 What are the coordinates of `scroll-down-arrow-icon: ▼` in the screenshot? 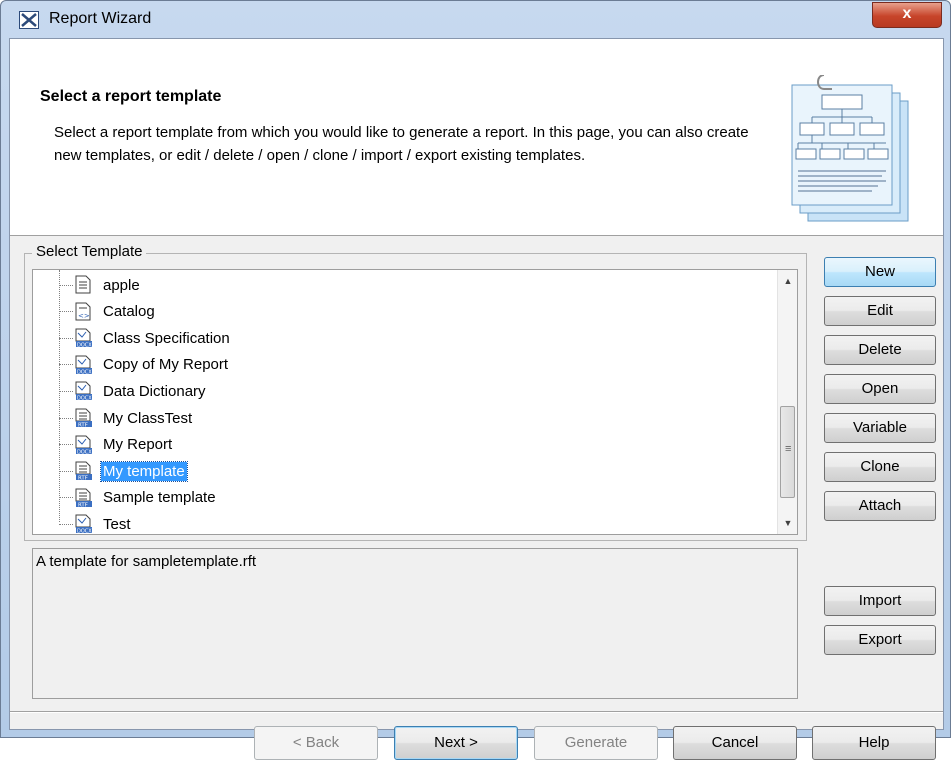 It's located at (787, 523).